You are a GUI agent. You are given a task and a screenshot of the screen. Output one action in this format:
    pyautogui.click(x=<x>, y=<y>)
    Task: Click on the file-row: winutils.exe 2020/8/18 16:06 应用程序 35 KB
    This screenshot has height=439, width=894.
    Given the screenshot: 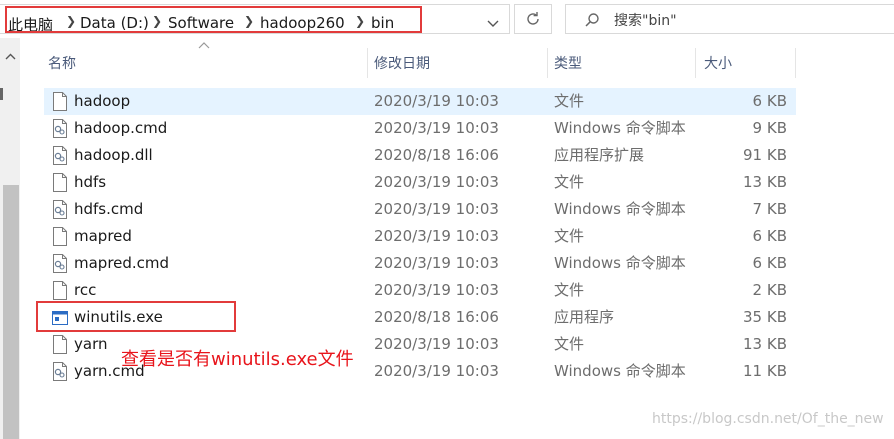 What is the action you would take?
    pyautogui.click(x=420, y=317)
    